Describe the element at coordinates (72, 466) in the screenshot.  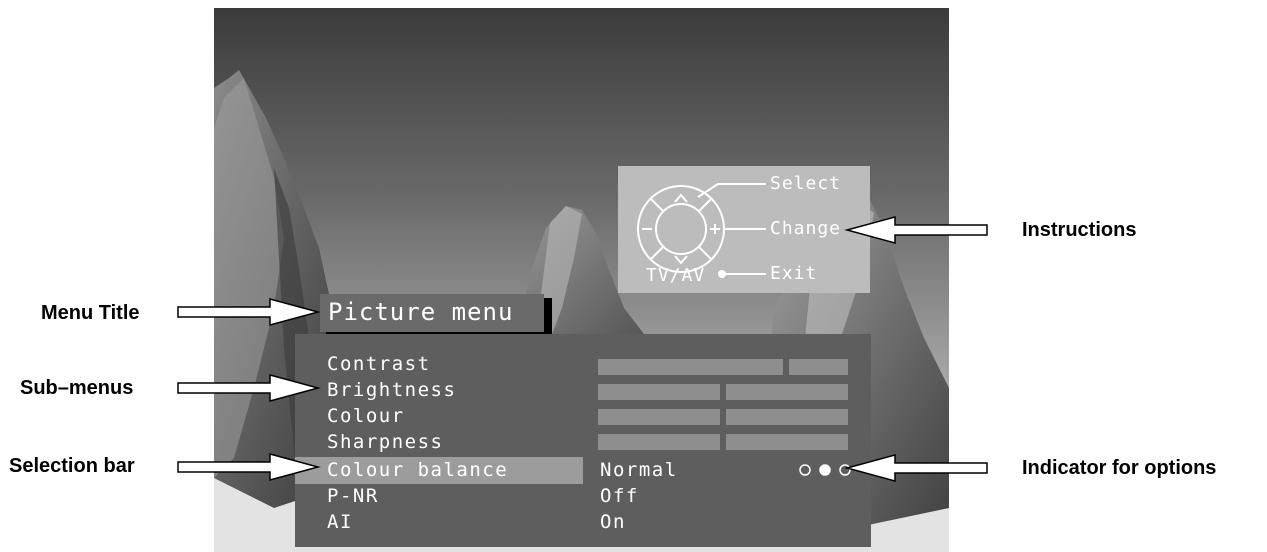
I see `callout-selection-bar: Selection bar` at that location.